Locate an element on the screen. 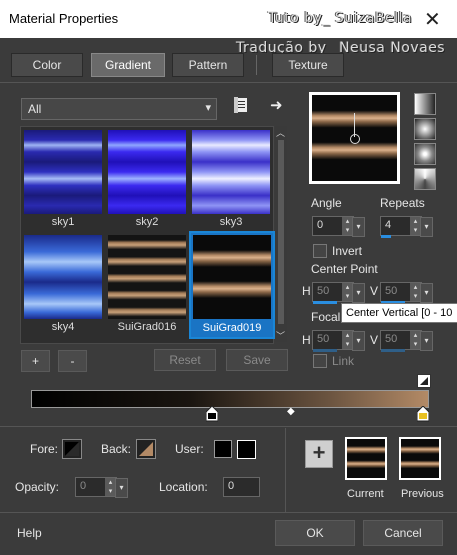  invert-label: Invert is located at coordinates (347, 251).